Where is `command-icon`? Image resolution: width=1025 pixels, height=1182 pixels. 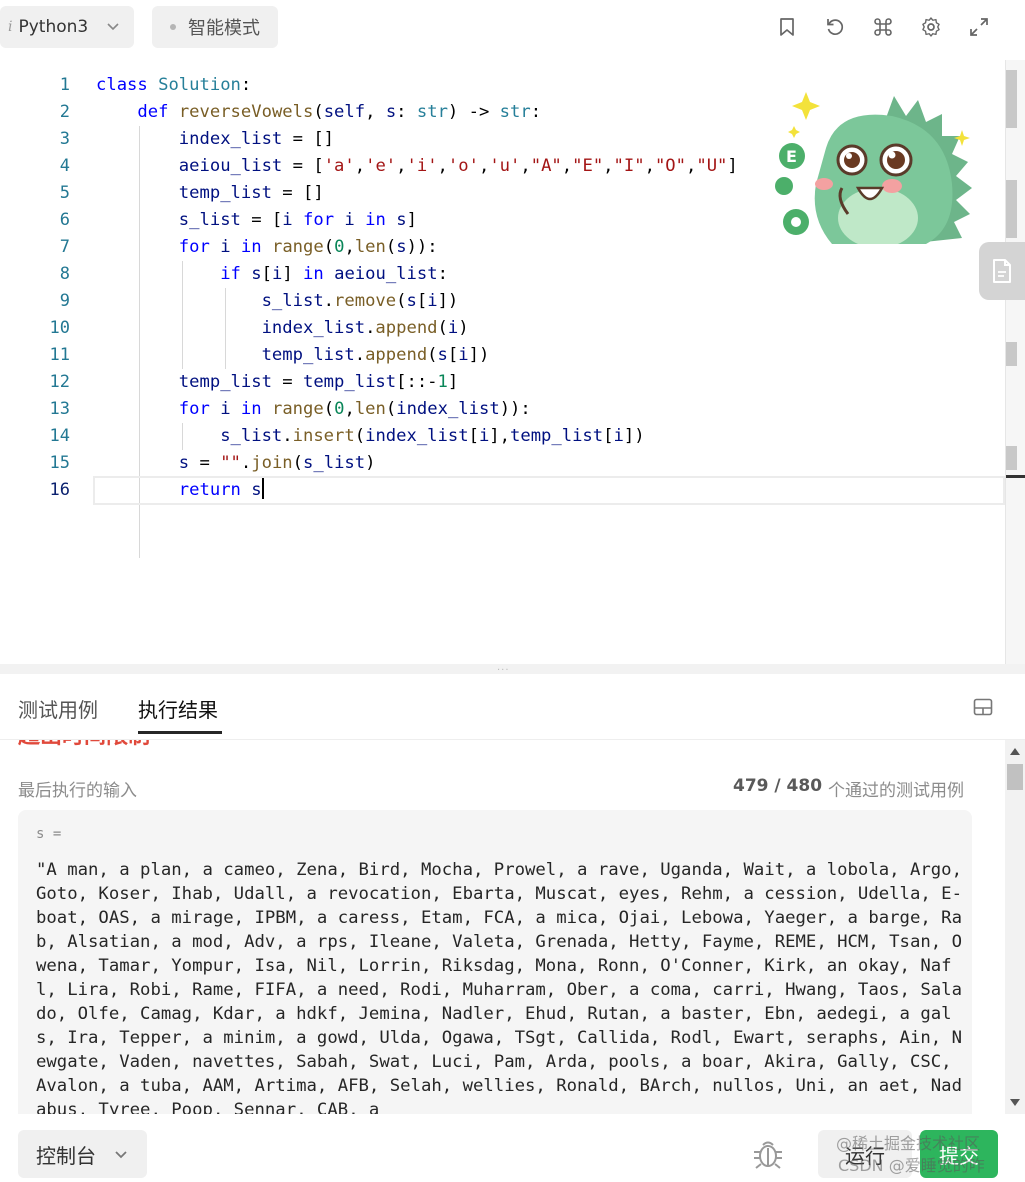
command-icon is located at coordinates (883, 27).